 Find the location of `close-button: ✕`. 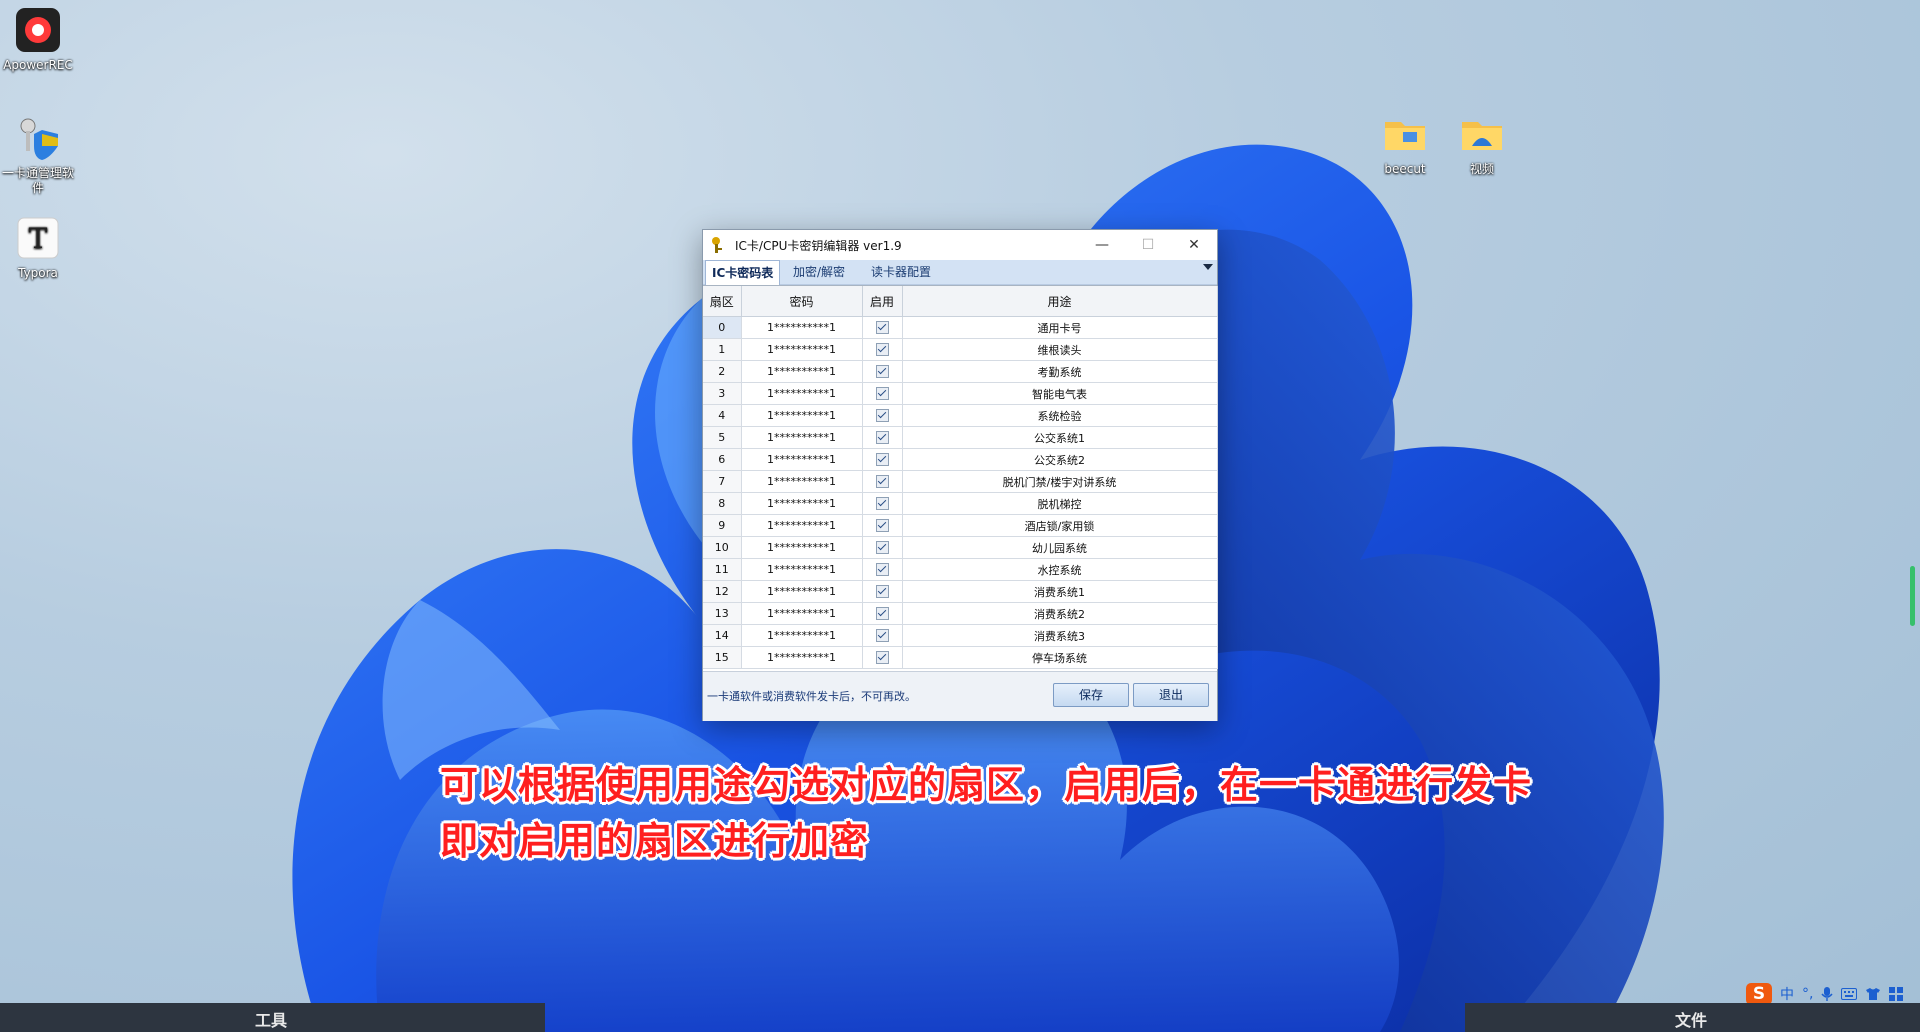

close-button: ✕ is located at coordinates (1194, 245).